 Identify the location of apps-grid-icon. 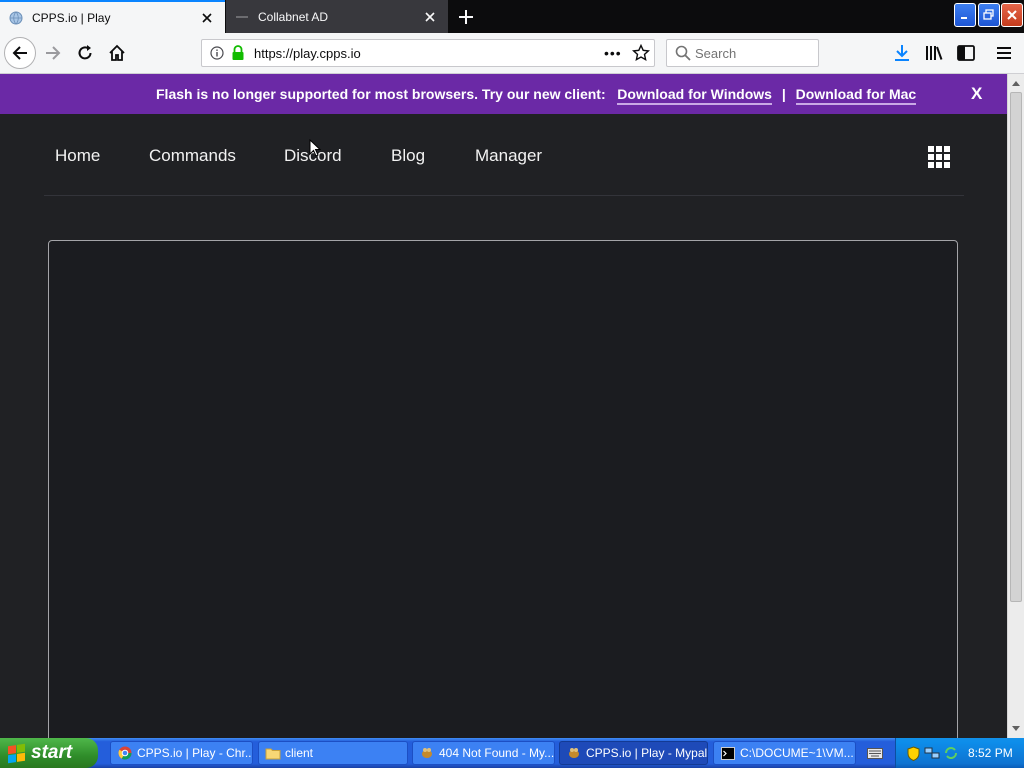
(939, 157).